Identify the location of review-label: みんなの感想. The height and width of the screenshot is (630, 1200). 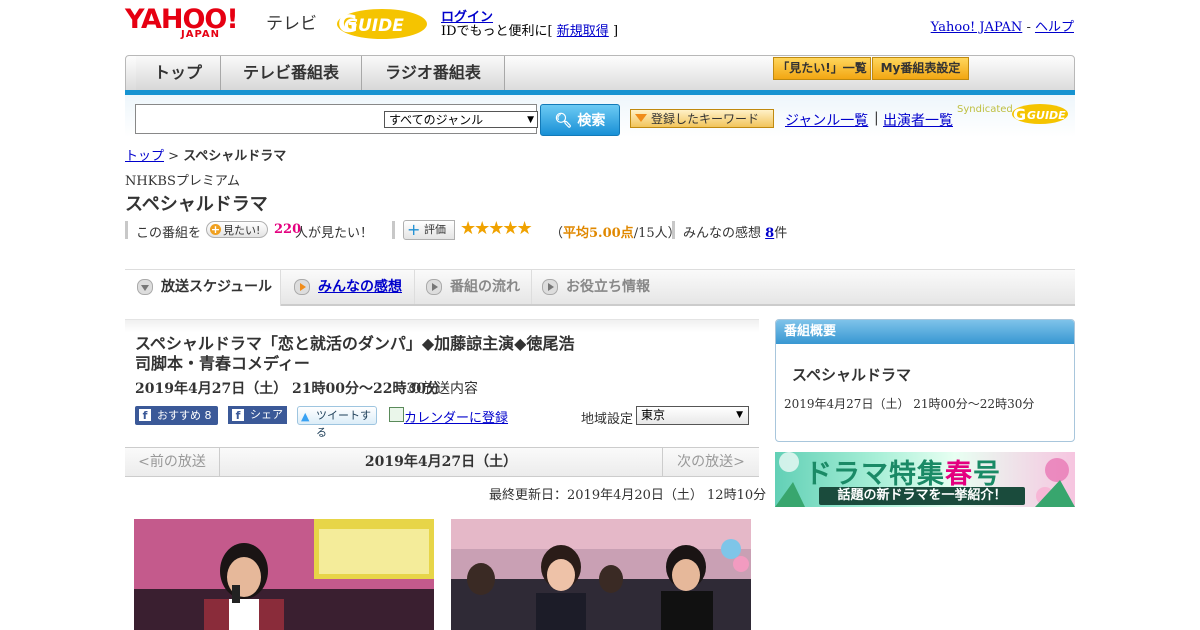
(722, 233).